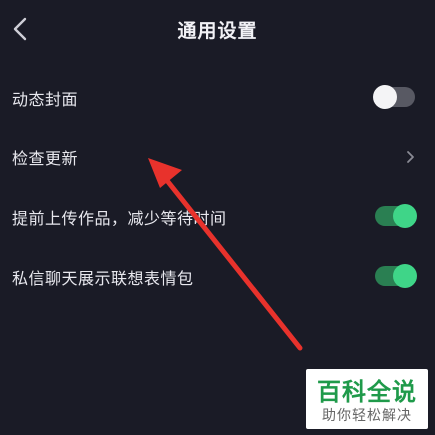 The height and width of the screenshot is (435, 435). I want to click on setting-check-update: 检查更新, so click(217, 157).